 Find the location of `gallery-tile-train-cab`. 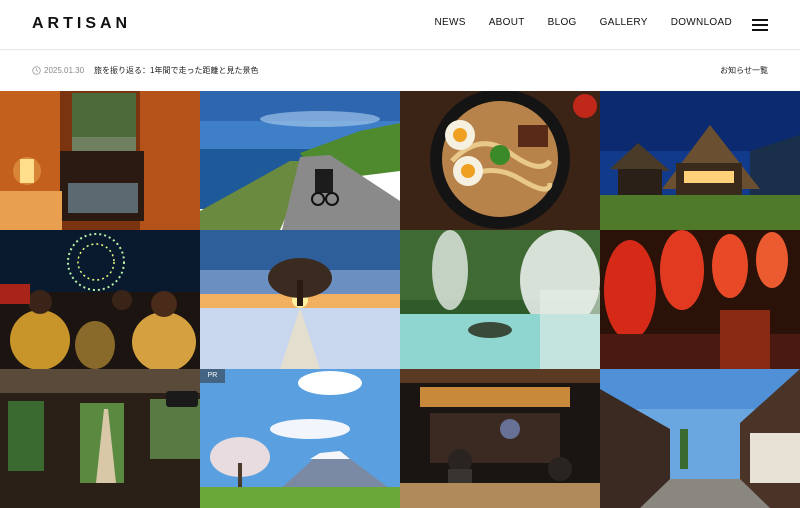

gallery-tile-train-cab is located at coordinates (100, 438).